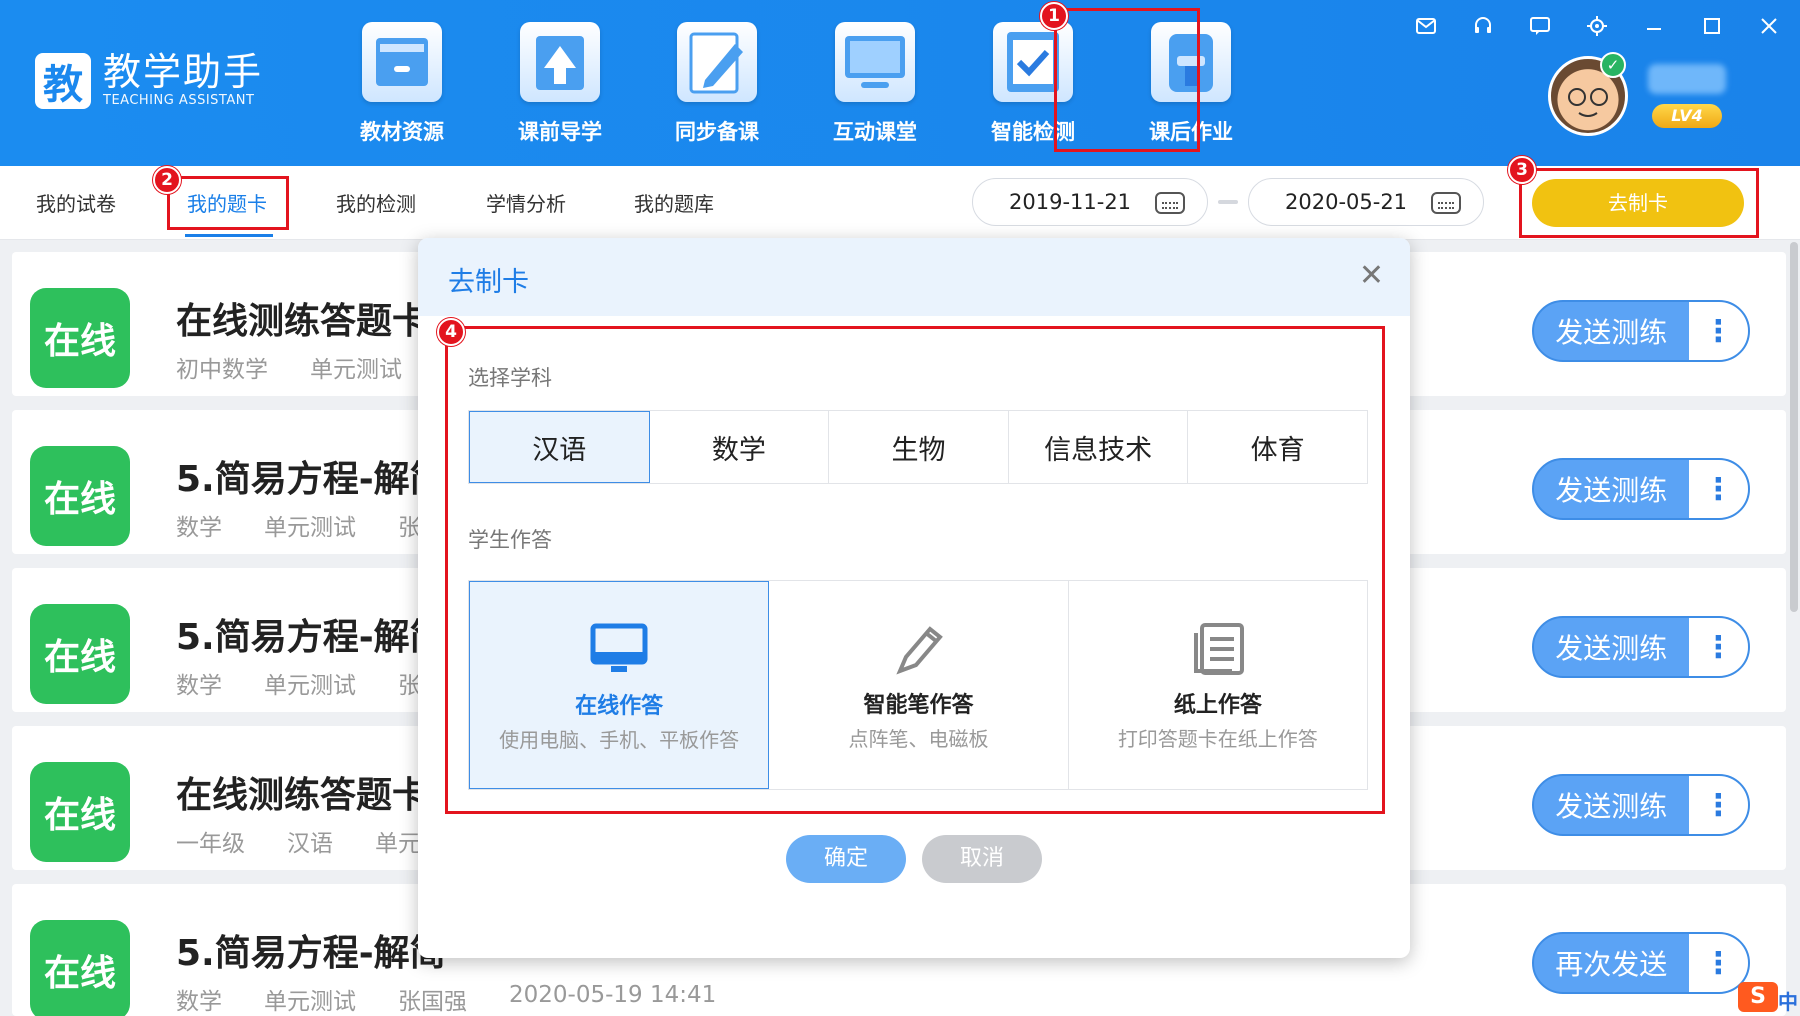 This screenshot has height=1016, width=1800. I want to click on monitor-icon, so click(875, 62).